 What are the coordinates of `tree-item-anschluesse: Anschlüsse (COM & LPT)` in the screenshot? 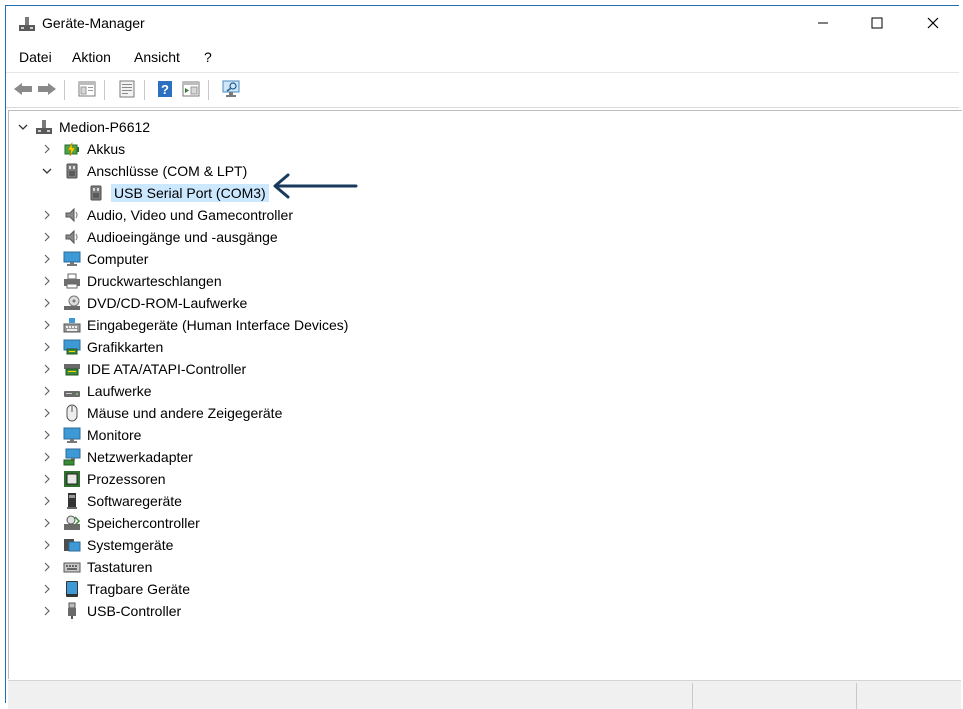 It's located at (144, 171).